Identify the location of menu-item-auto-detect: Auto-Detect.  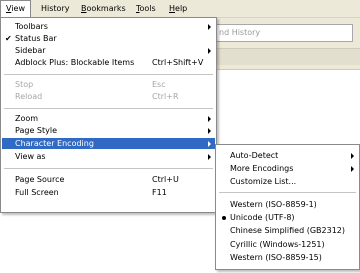
(287, 155).